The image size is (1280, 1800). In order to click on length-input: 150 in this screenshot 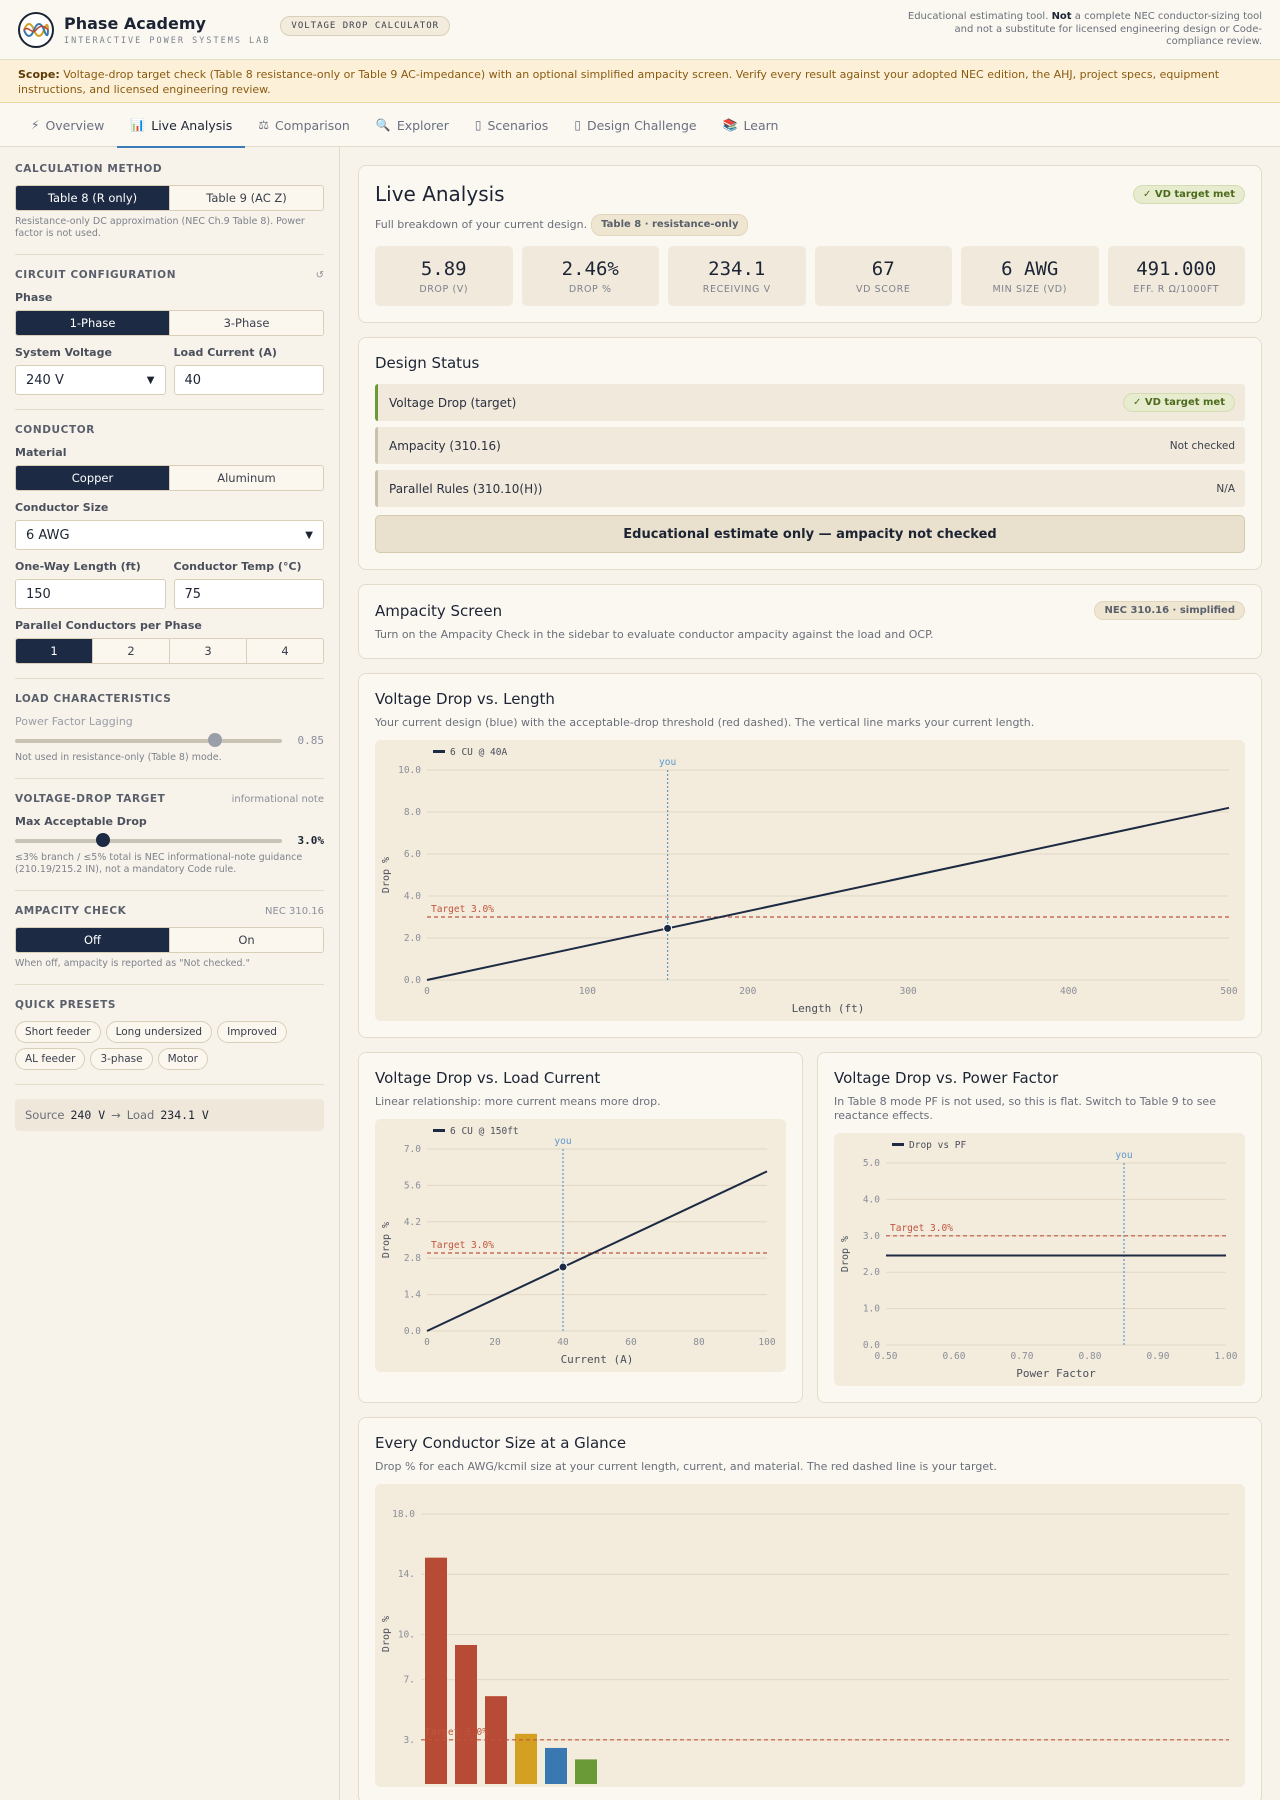, I will do `click(90, 594)`.